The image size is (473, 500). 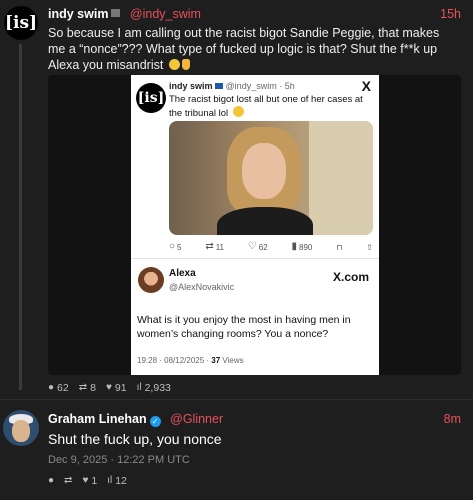 What do you see at coordinates (252, 246) in the screenshot?
I see `heart-icon: ♡` at bounding box center [252, 246].